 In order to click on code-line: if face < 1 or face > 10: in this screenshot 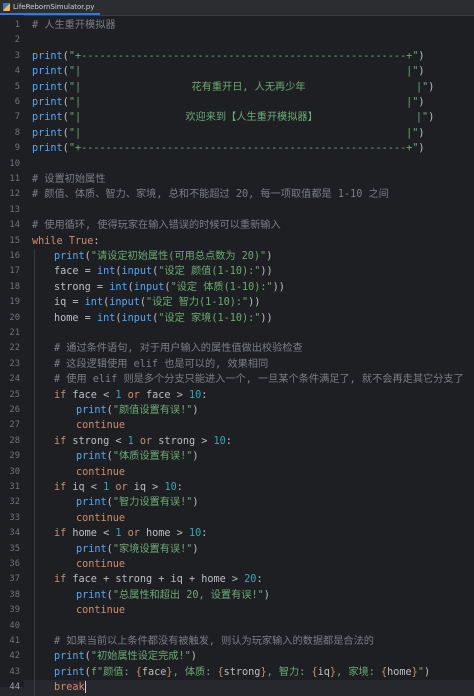, I will do `click(130, 395)`.